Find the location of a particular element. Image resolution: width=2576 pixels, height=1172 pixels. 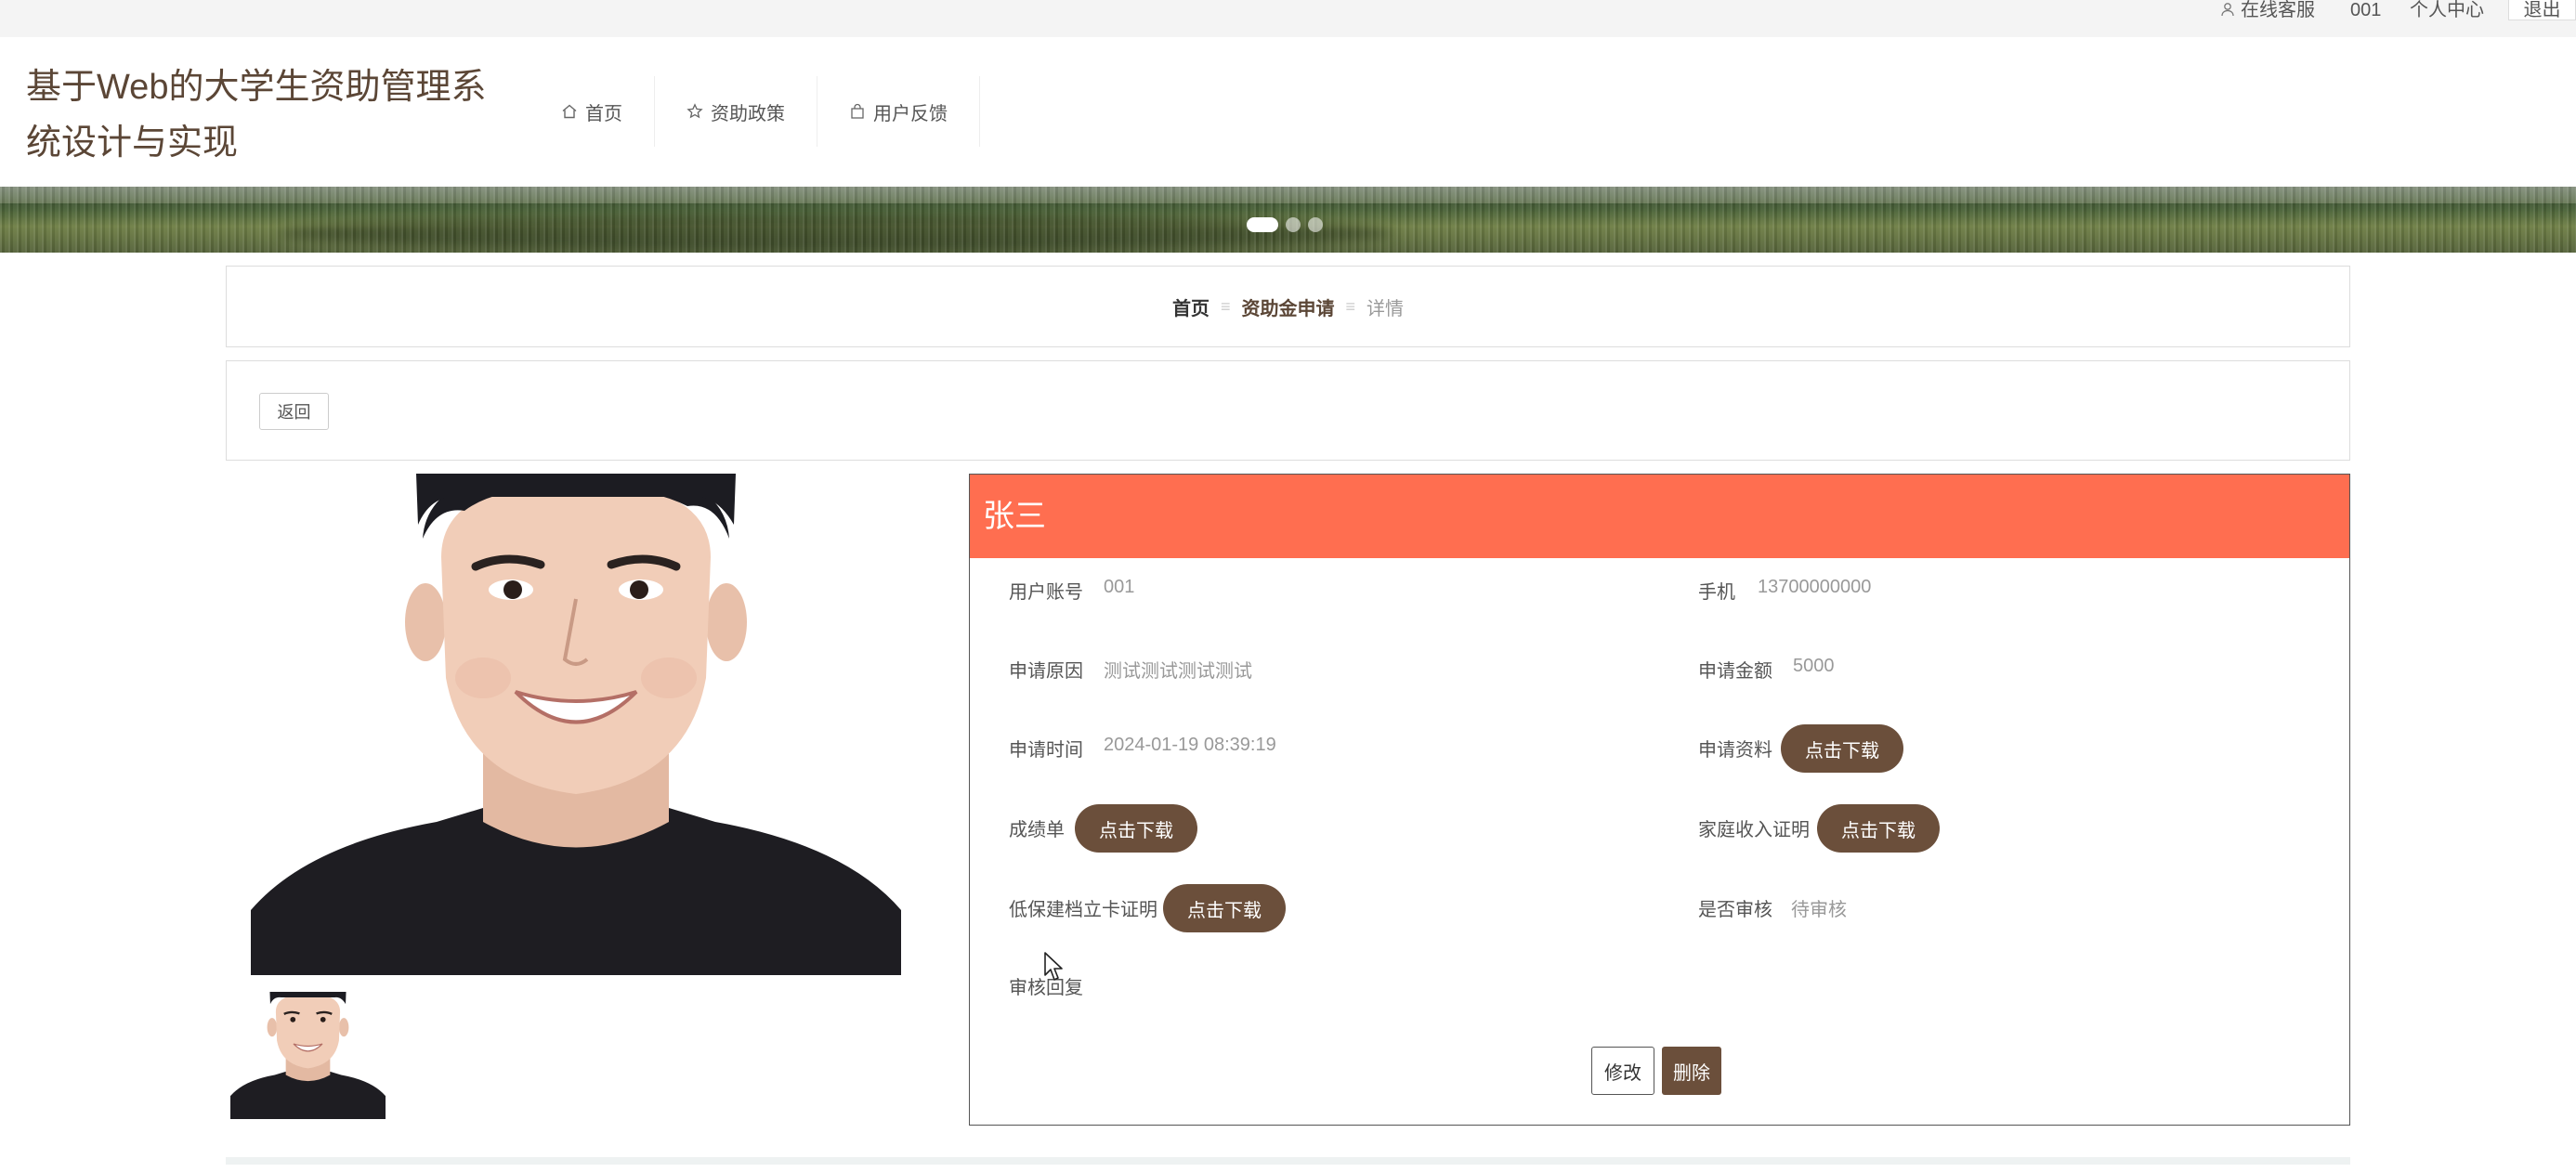

current-user-link: 001 is located at coordinates (2365, 10).